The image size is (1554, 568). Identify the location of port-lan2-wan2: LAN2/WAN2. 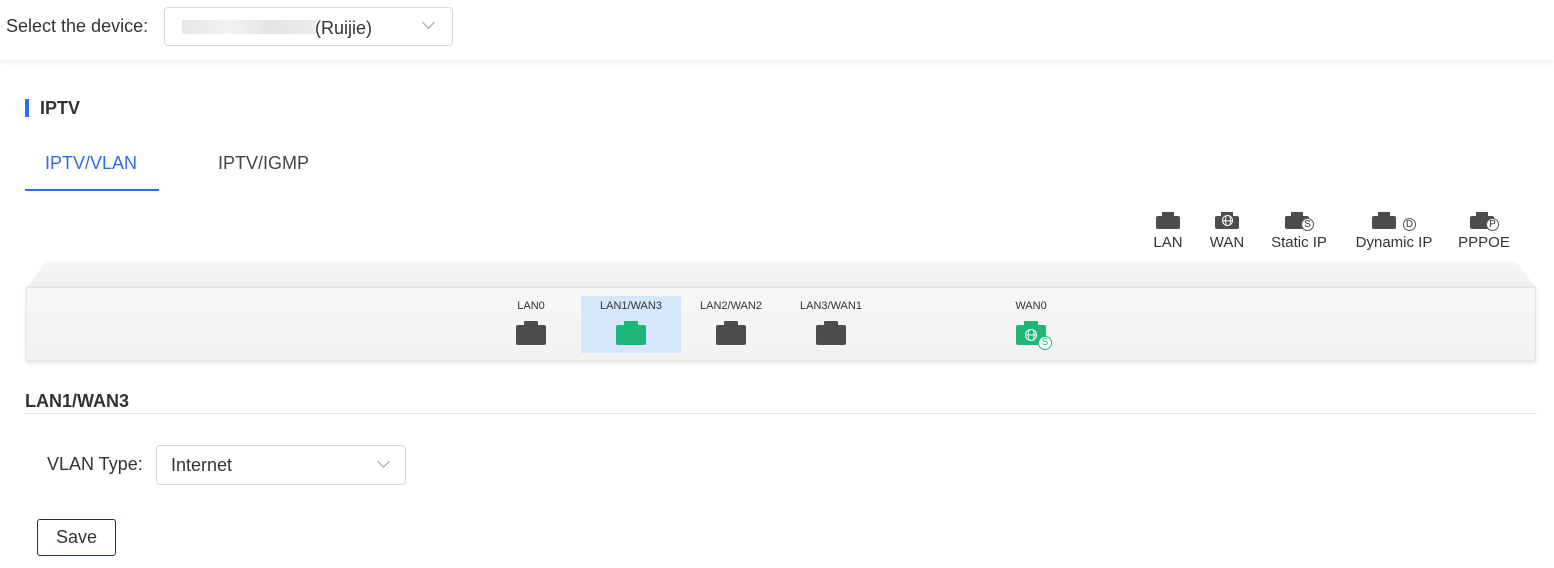
(731, 324).